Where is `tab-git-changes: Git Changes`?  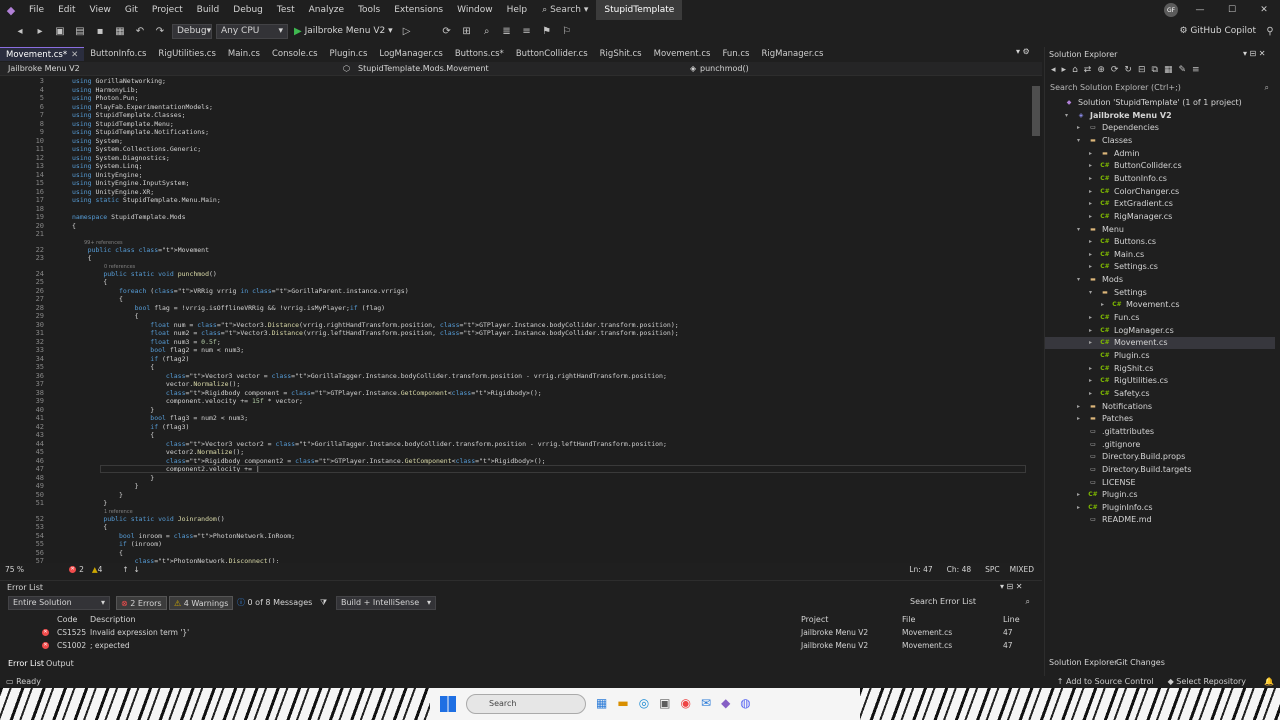
tab-git-changes: Git Changes is located at coordinates (1140, 662).